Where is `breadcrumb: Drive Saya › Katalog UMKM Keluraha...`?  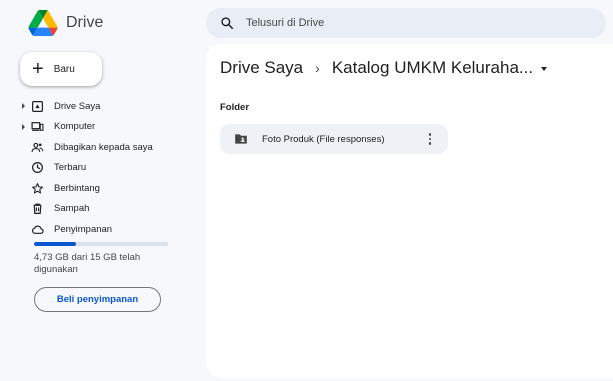
breadcrumb: Drive Saya › Katalog UMKM Keluraha... is located at coordinates (384, 68).